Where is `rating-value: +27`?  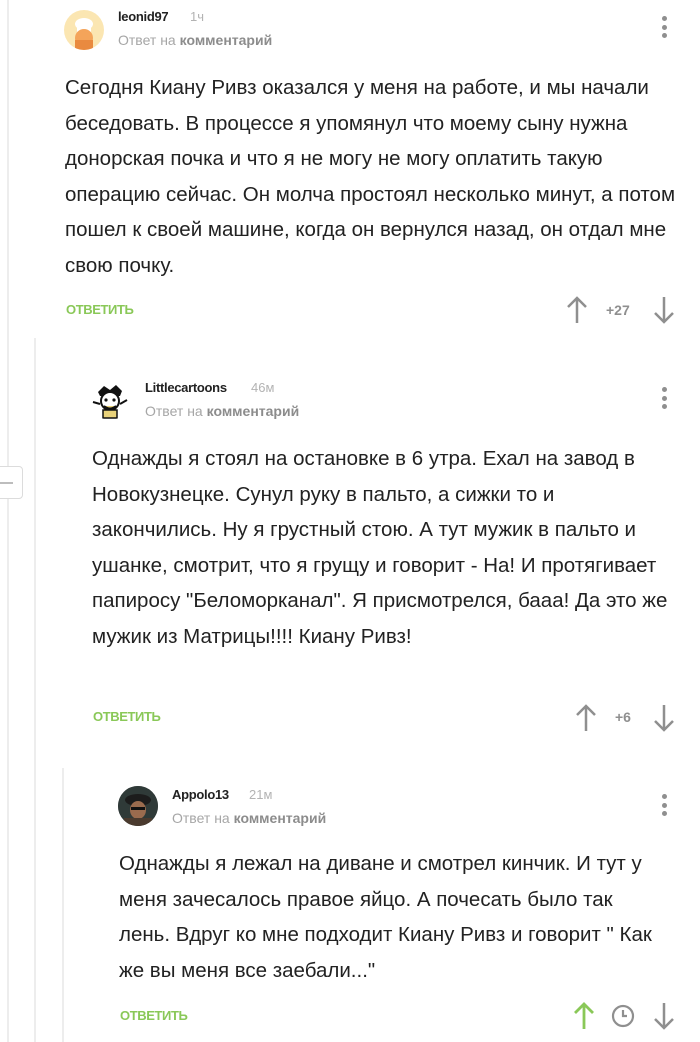 rating-value: +27 is located at coordinates (618, 310).